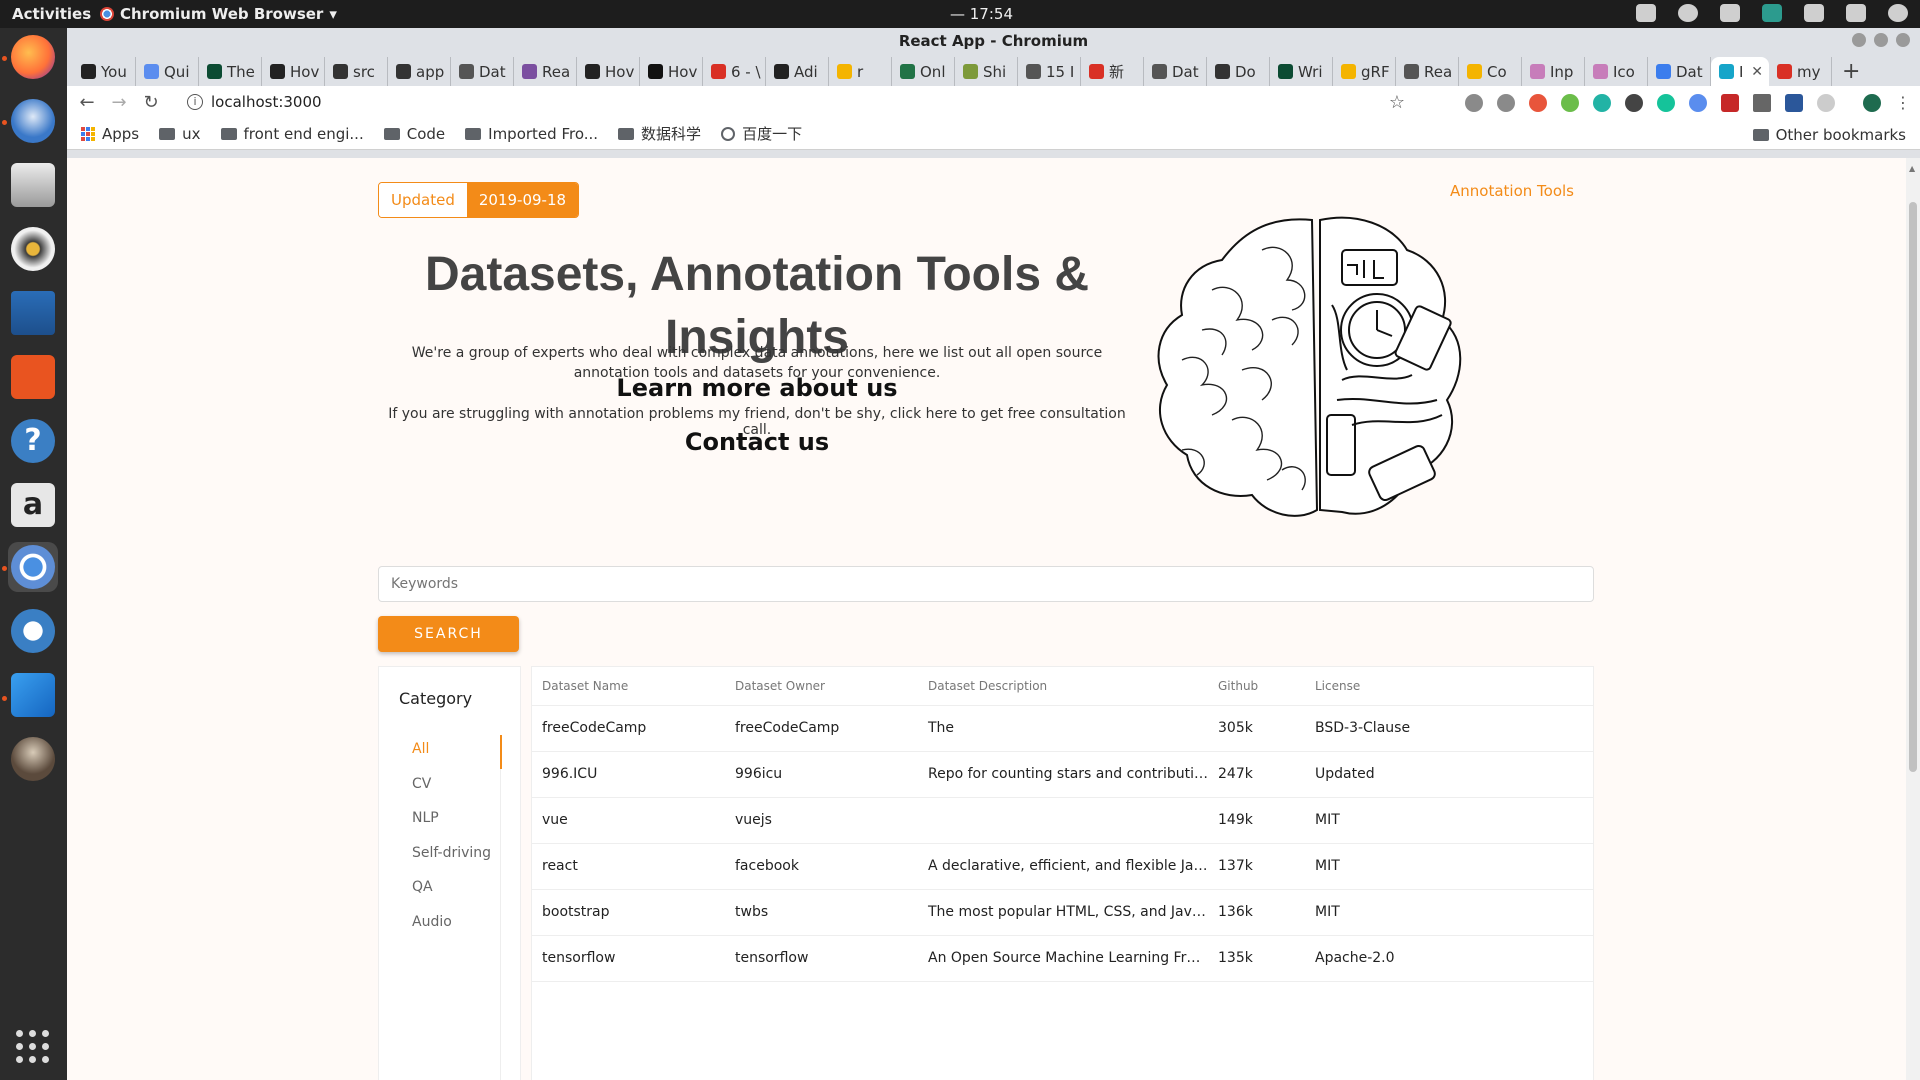 Image resolution: width=1920 pixels, height=1080 pixels. I want to click on vscode-launcher, so click(33, 695).